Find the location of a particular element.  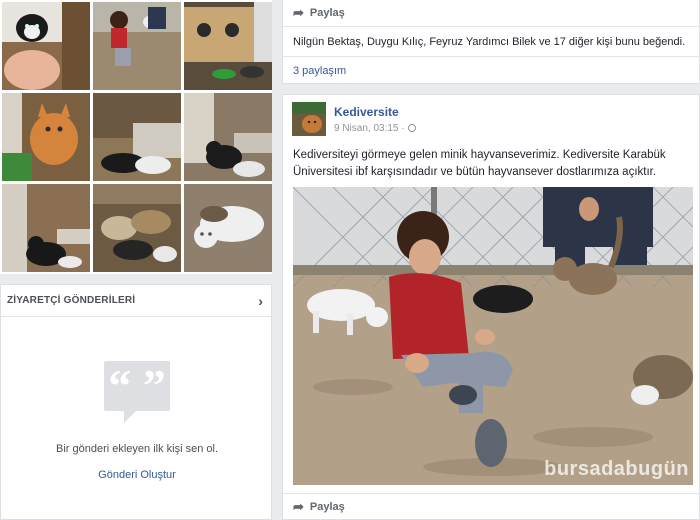

cats-sleeping-photo is located at coordinates (137, 137).